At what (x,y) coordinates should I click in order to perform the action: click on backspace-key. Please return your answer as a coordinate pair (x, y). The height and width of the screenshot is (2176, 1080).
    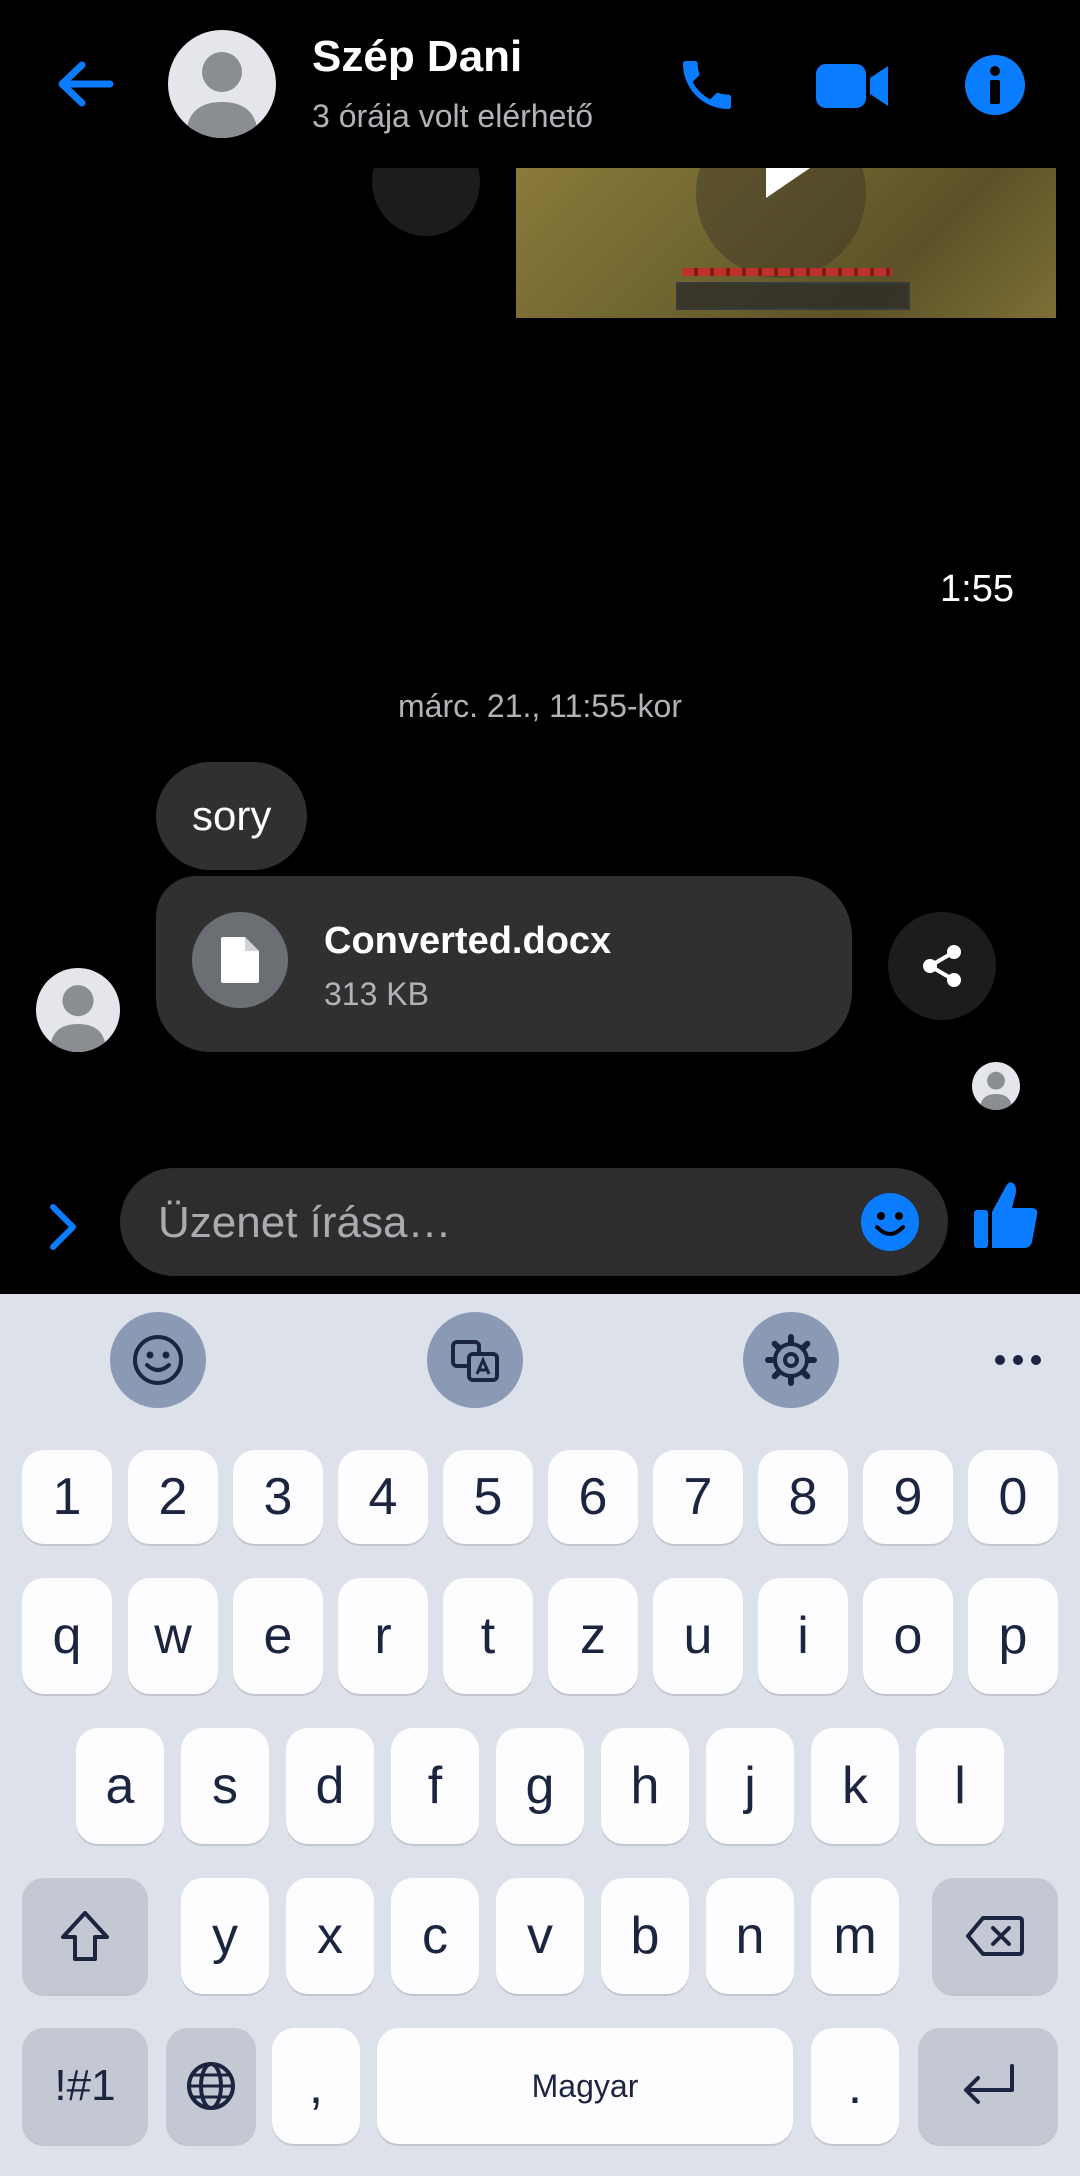
    Looking at the image, I should click on (995, 1936).